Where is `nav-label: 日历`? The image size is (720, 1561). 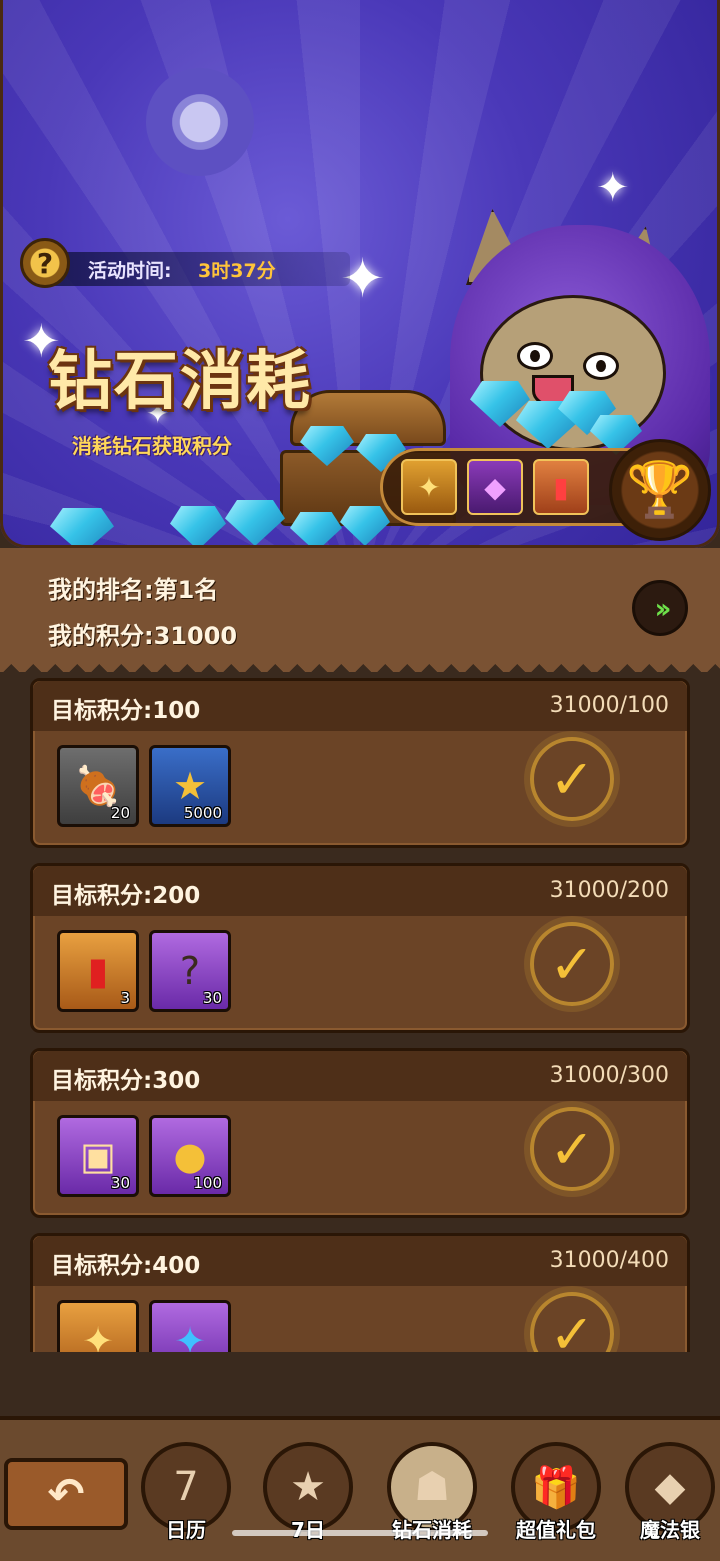
nav-label: 日历 is located at coordinates (186, 1530).